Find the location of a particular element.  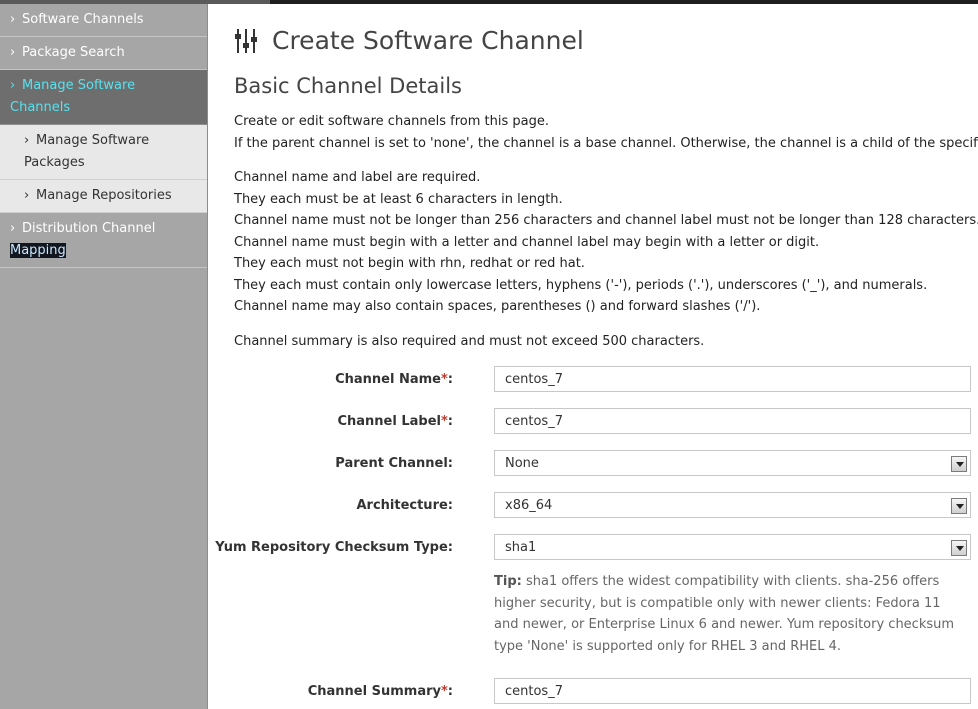

channel-label-label: Channel Label*: is located at coordinates (395, 421).